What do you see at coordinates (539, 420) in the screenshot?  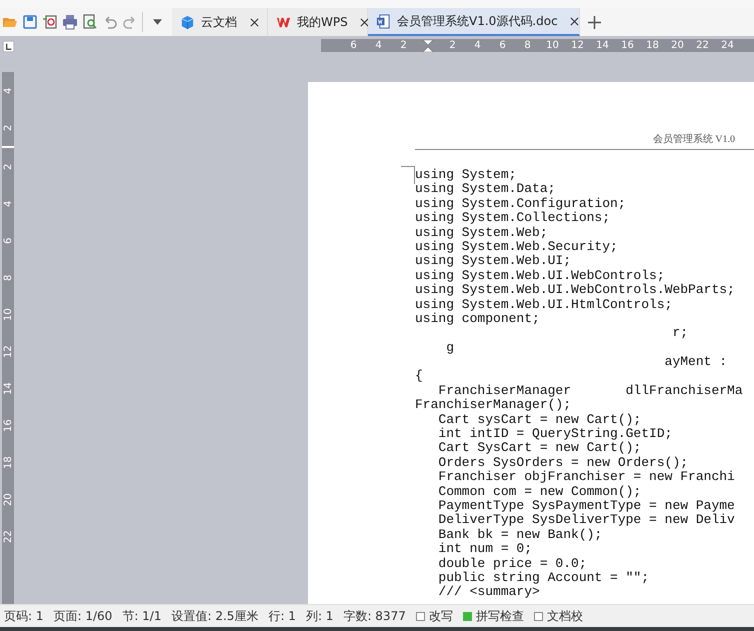 I see `code-line: Cart sysCart = new Cart();` at bounding box center [539, 420].